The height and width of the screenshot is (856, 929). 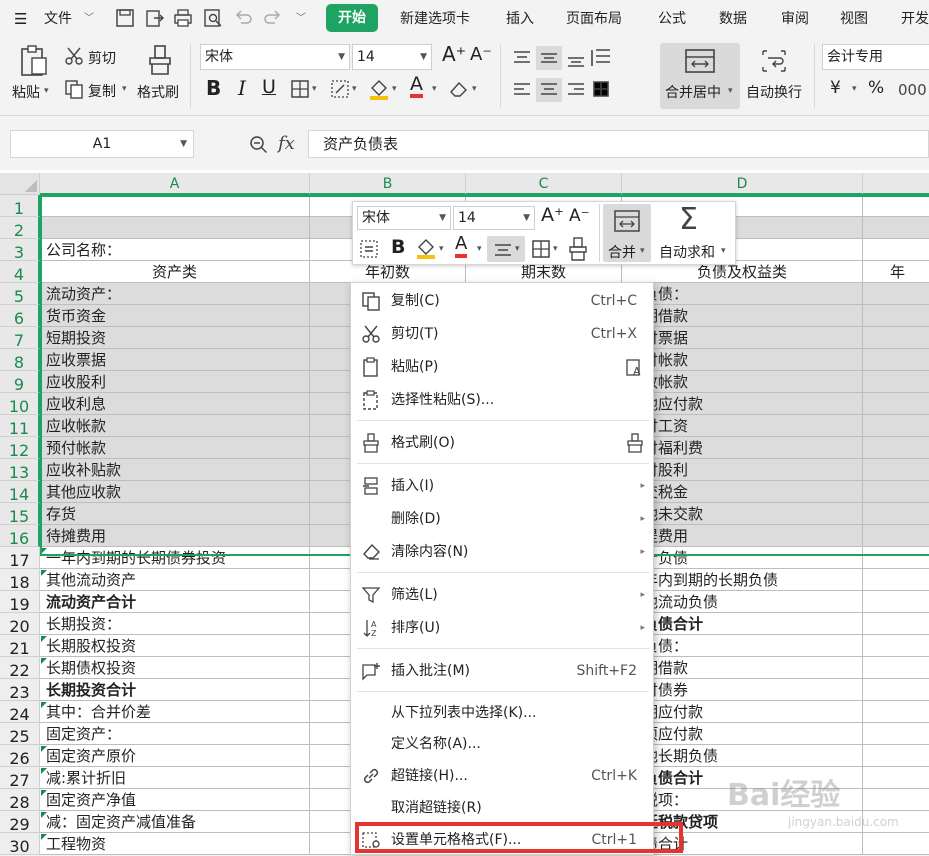 What do you see at coordinates (502, 443) in the screenshot?
I see `menu-item-format-painter: 格式刷(O)` at bounding box center [502, 443].